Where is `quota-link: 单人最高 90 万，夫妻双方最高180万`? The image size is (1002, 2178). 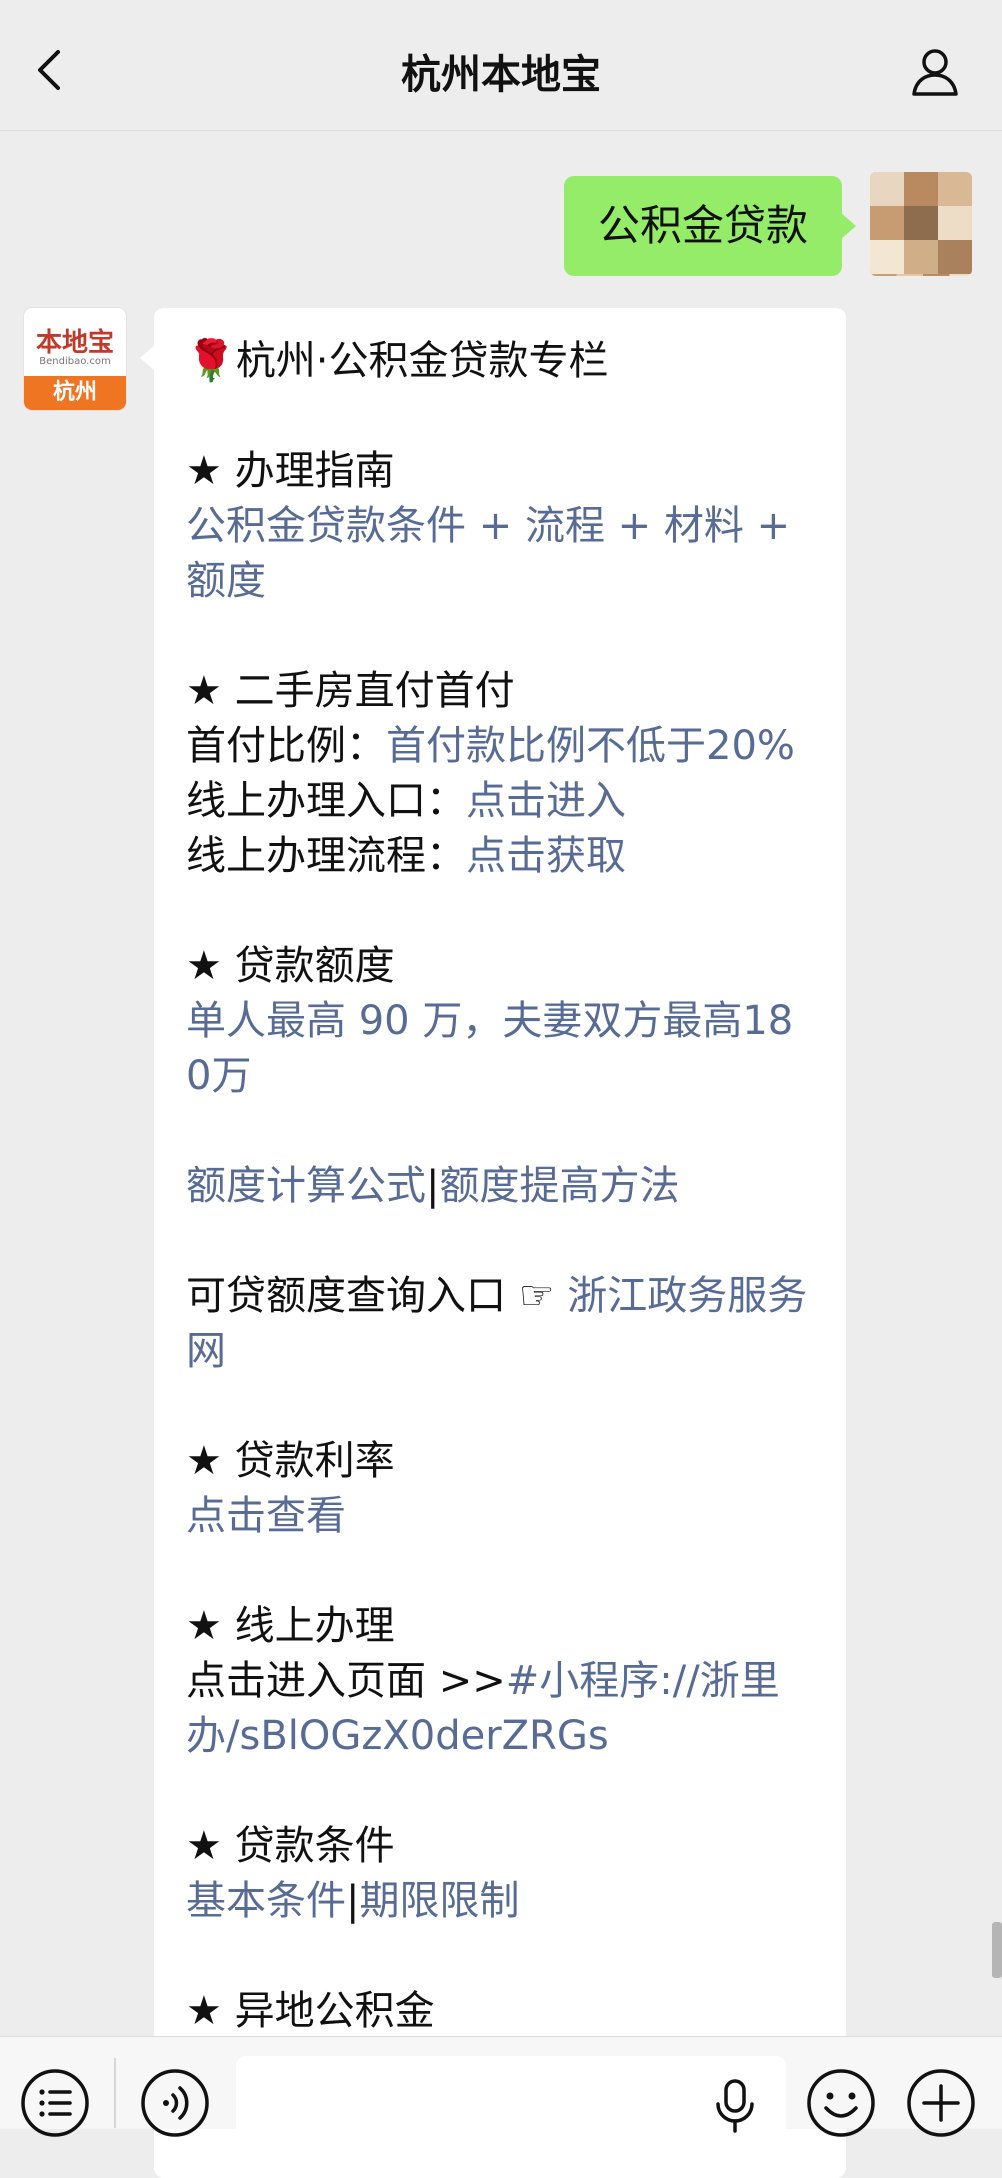
quota-link: 单人最高 90 万，夫妻双方最高180万 is located at coordinates (489, 1048).